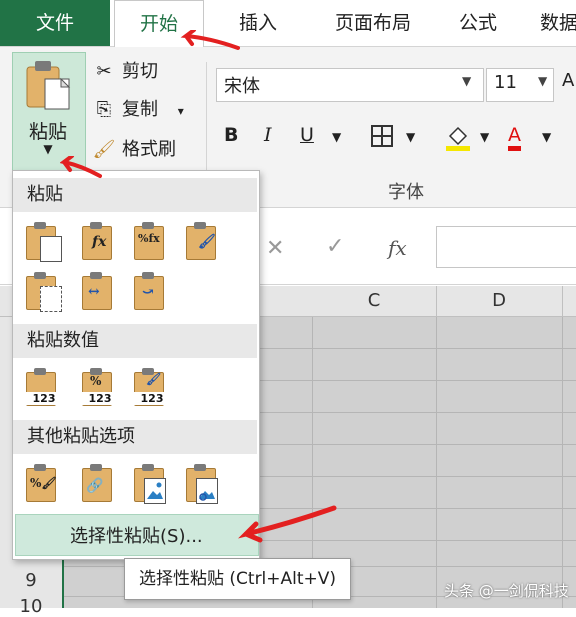  Describe the element at coordinates (275, 248) in the screenshot. I see `cancel-icon: ✕` at that location.